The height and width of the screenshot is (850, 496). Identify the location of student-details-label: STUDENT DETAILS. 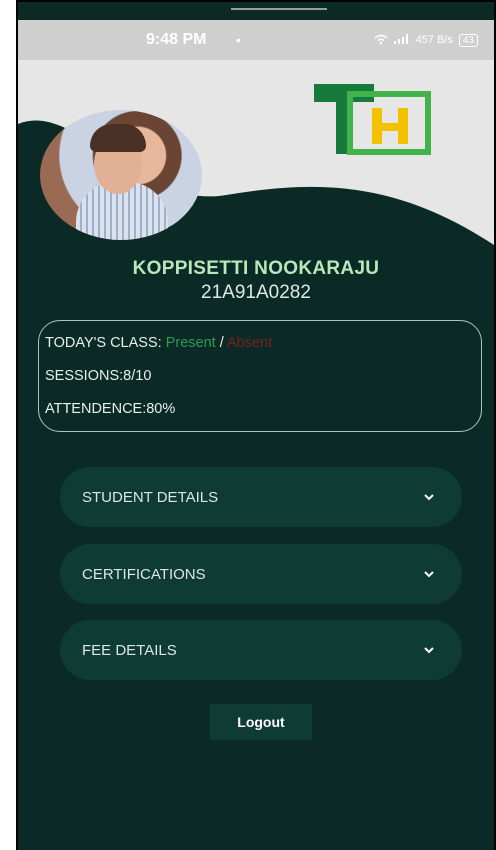
(150, 497).